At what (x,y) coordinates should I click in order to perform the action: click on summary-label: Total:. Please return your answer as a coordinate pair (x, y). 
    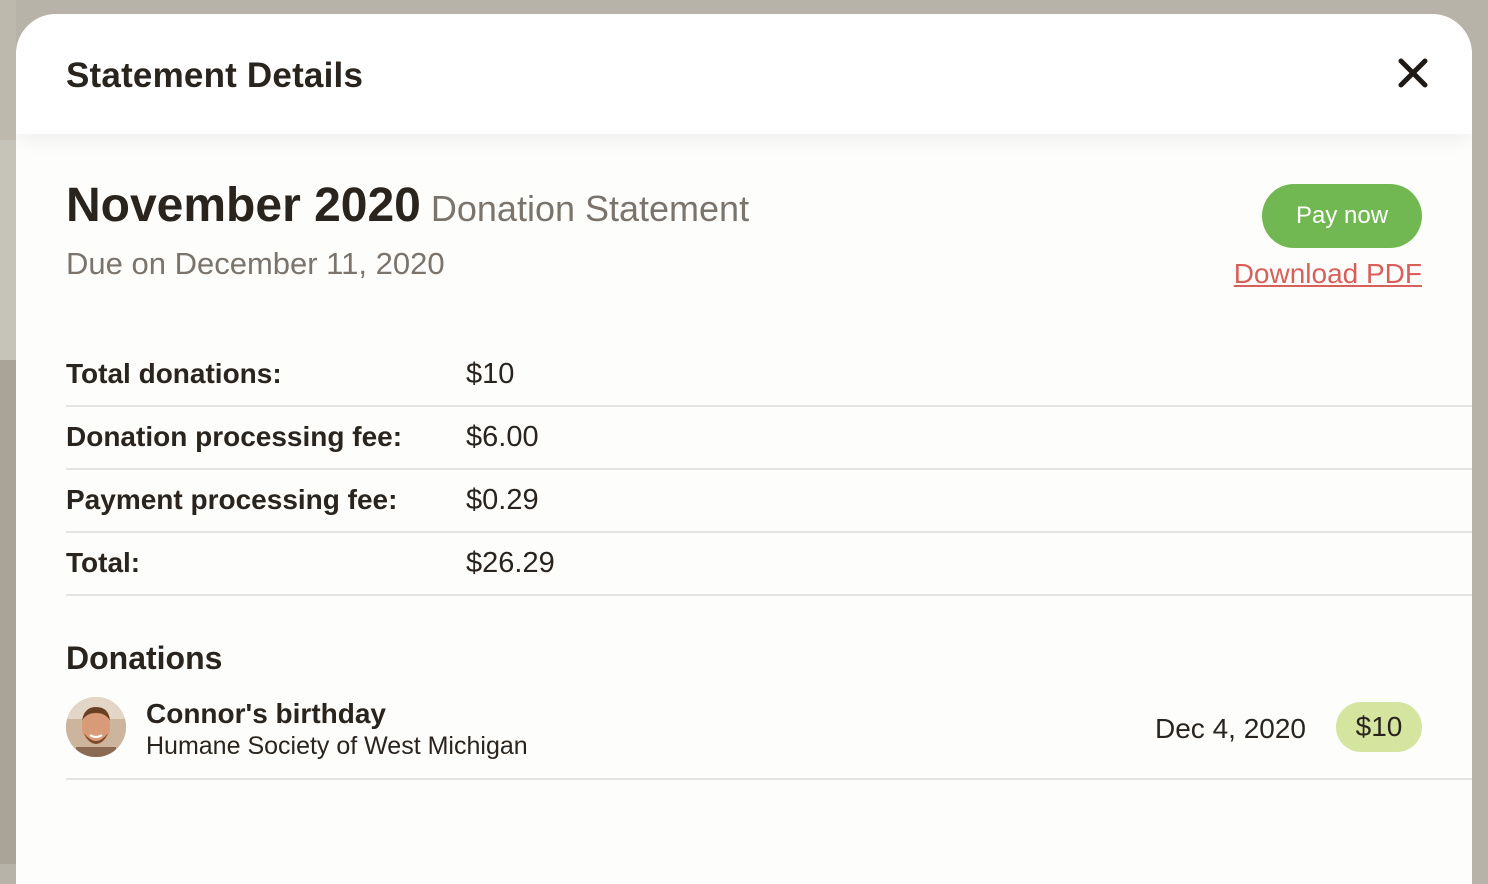
    Looking at the image, I should click on (103, 562).